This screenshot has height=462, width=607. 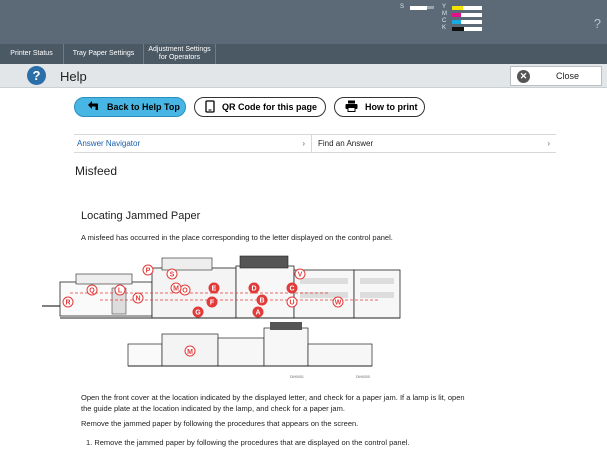 What do you see at coordinates (192, 143) in the screenshot?
I see `answer-navigator-link: Answer Navigator ›` at bounding box center [192, 143].